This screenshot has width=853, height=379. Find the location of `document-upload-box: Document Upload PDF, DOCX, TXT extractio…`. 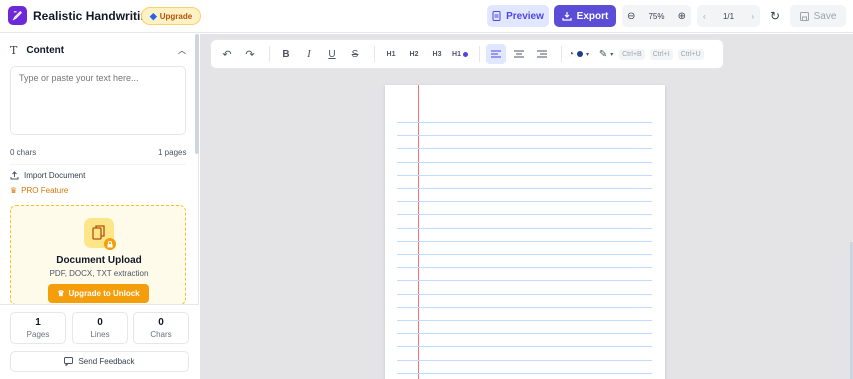

document-upload-box: Document Upload PDF, DOCX, TXT extractio… is located at coordinates (98, 255).